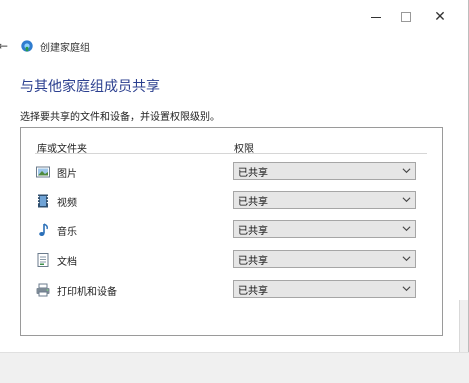 The image size is (469, 383). What do you see at coordinates (43, 290) in the screenshot?
I see `printer-icon` at bounding box center [43, 290].